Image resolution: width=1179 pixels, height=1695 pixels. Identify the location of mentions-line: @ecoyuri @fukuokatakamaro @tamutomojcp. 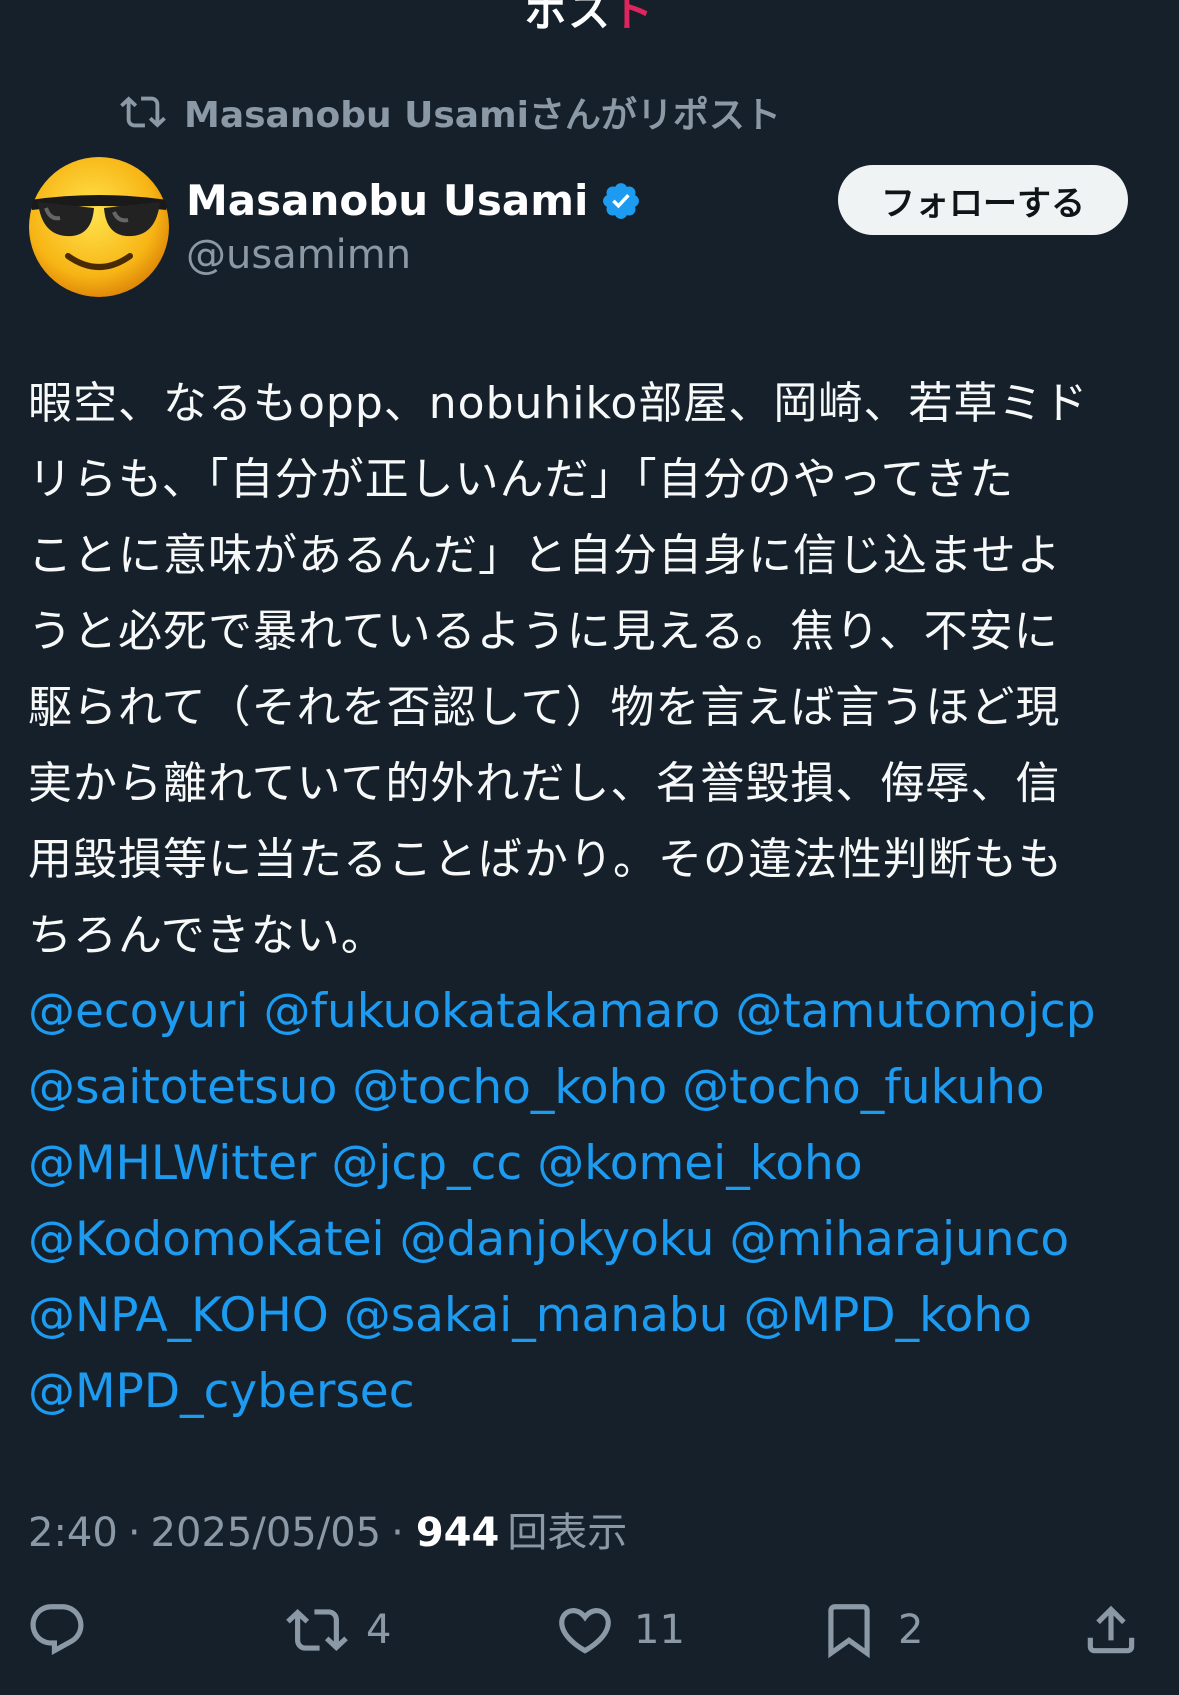
(590, 1012).